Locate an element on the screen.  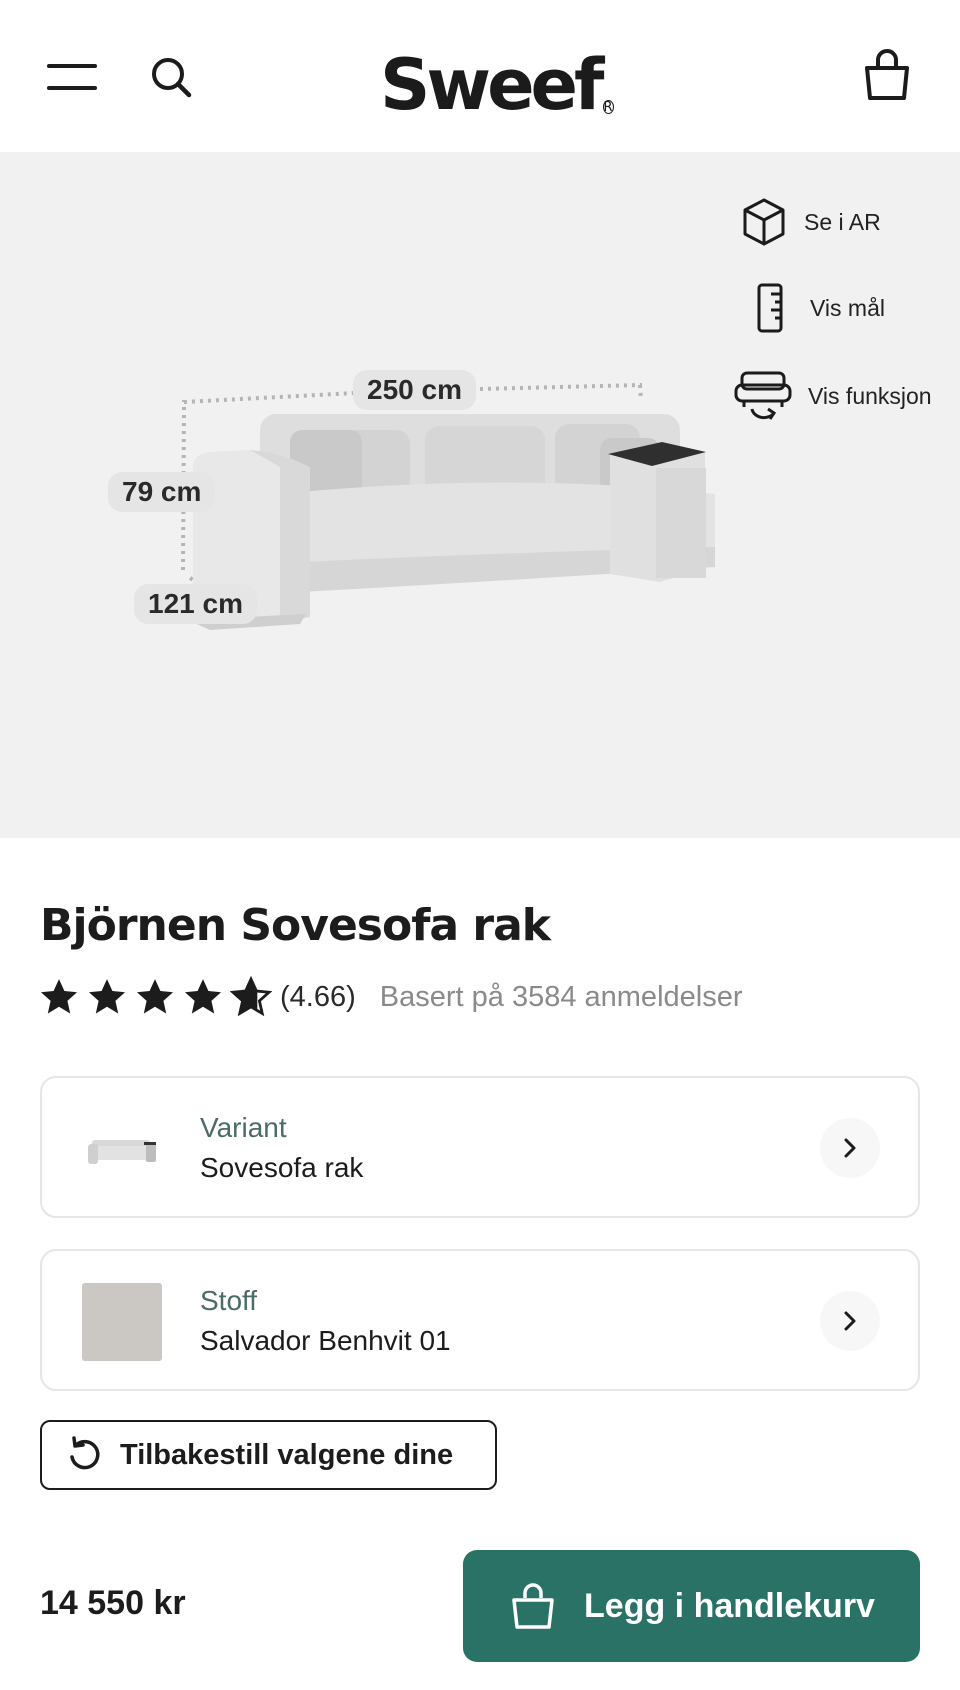
reset-choices-button: Tilbakestill valgene dine is located at coordinates (268, 1455).